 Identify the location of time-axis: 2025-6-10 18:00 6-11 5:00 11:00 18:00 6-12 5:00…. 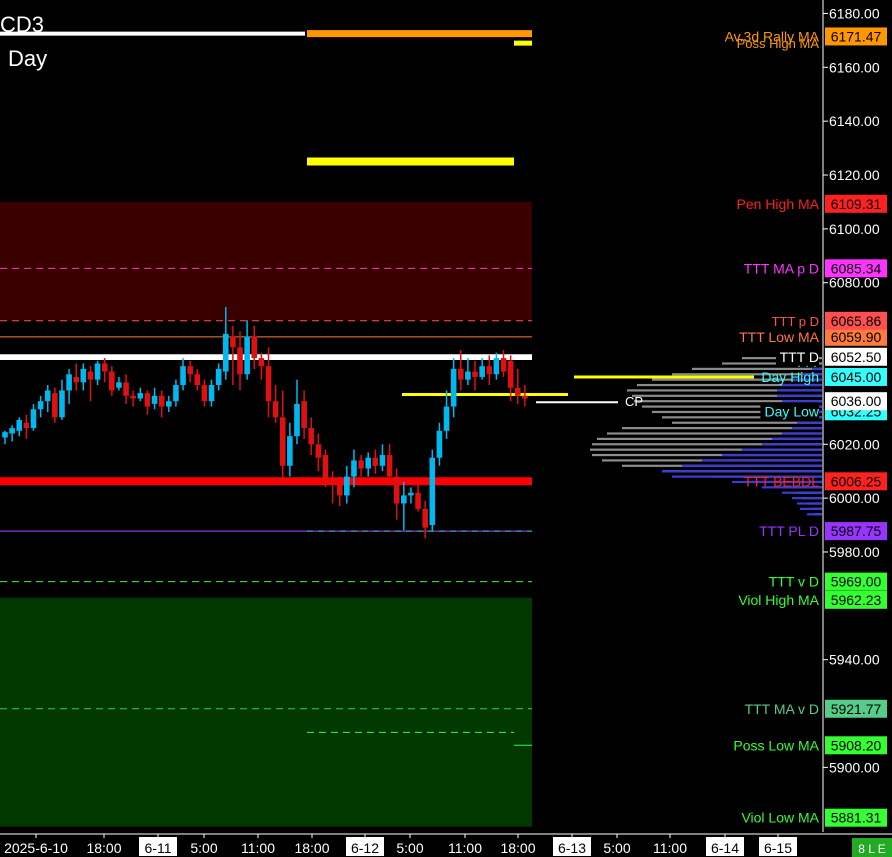
(446, 845).